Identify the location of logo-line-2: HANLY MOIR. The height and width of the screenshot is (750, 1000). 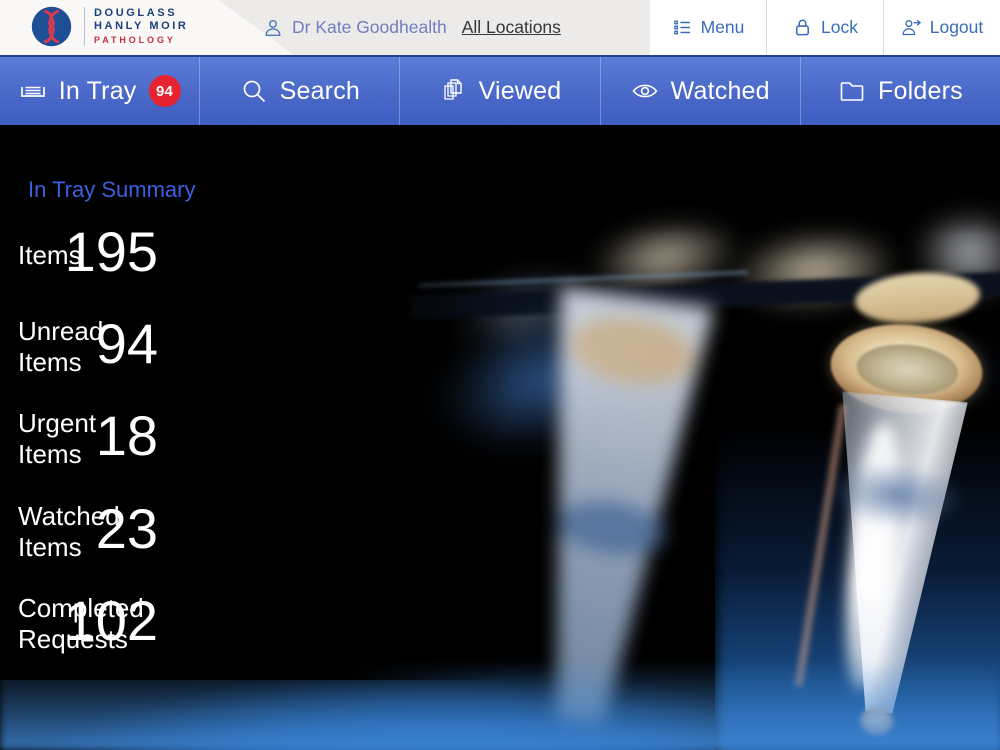
(141, 26).